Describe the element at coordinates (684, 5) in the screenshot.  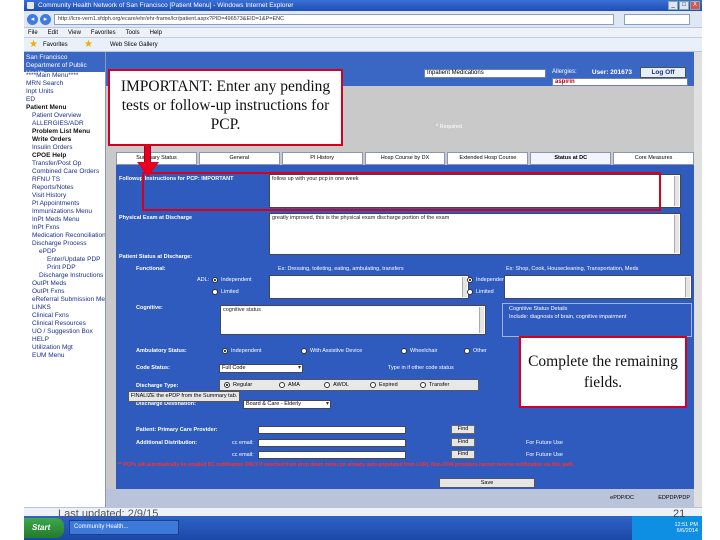
I see `maximize-button: □` at that location.